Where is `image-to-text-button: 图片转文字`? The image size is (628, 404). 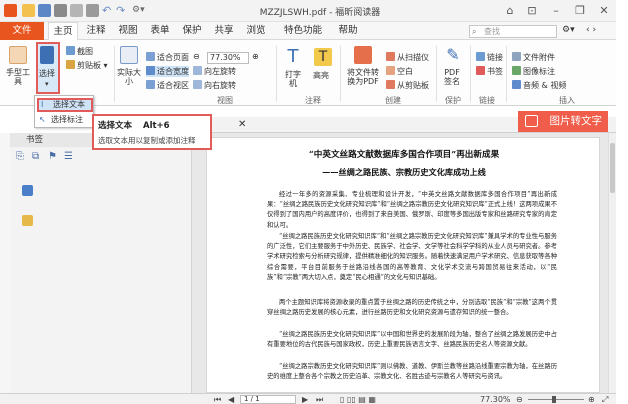 image-to-text-button: 图片转文字 is located at coordinates (563, 121).